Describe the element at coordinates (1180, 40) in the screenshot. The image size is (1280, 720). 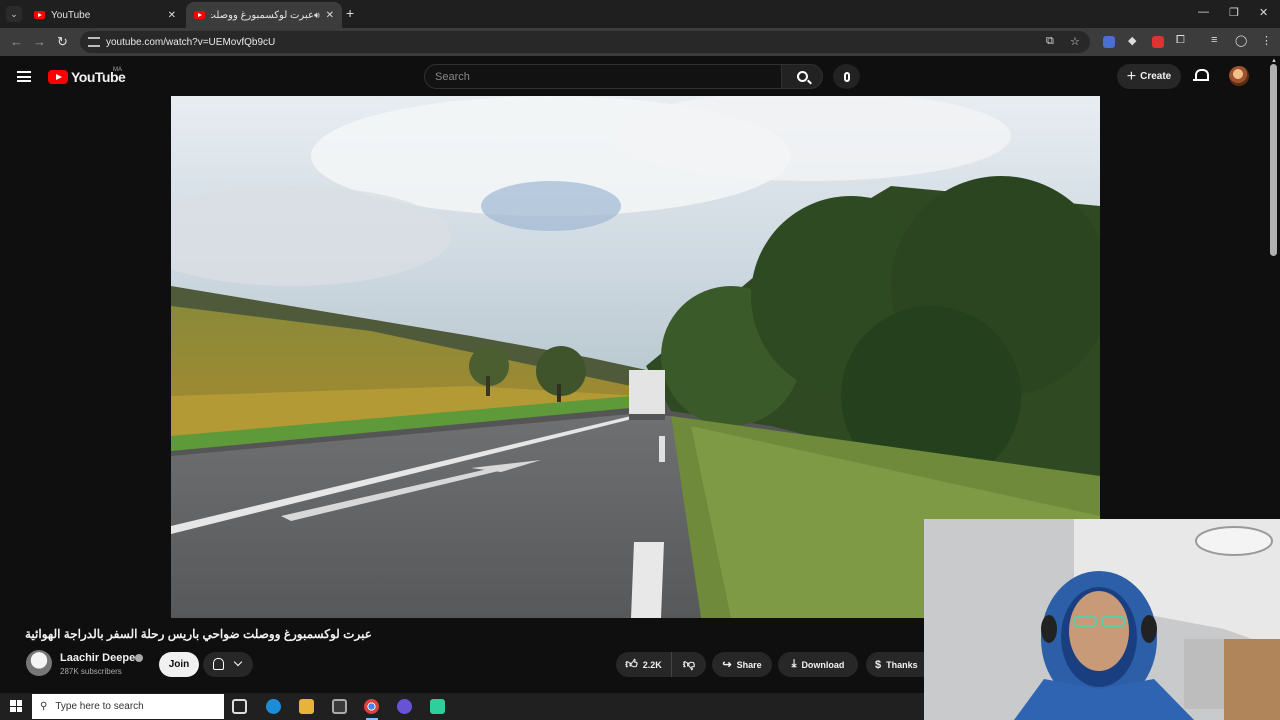
I see `extensions-puzzle-icon: ⧠` at that location.